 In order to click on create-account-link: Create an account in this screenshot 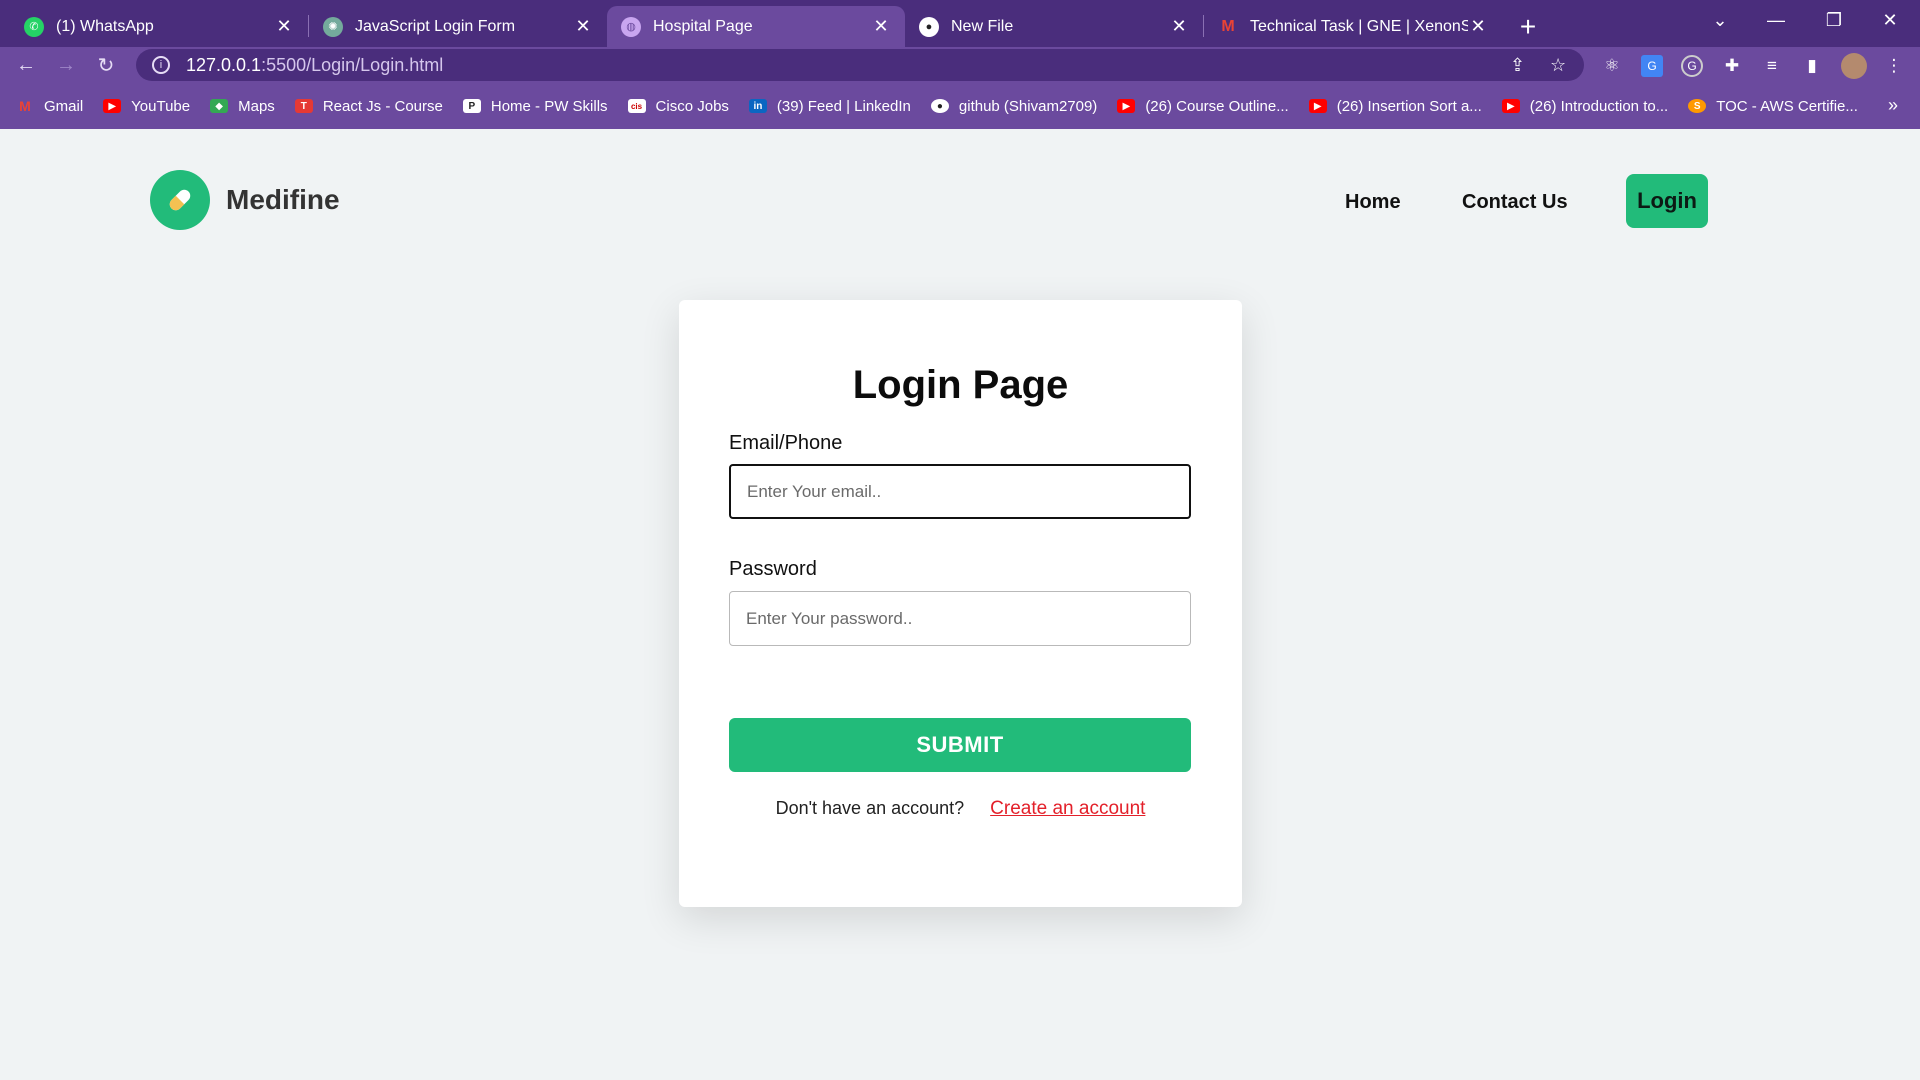, I will do `click(1067, 808)`.